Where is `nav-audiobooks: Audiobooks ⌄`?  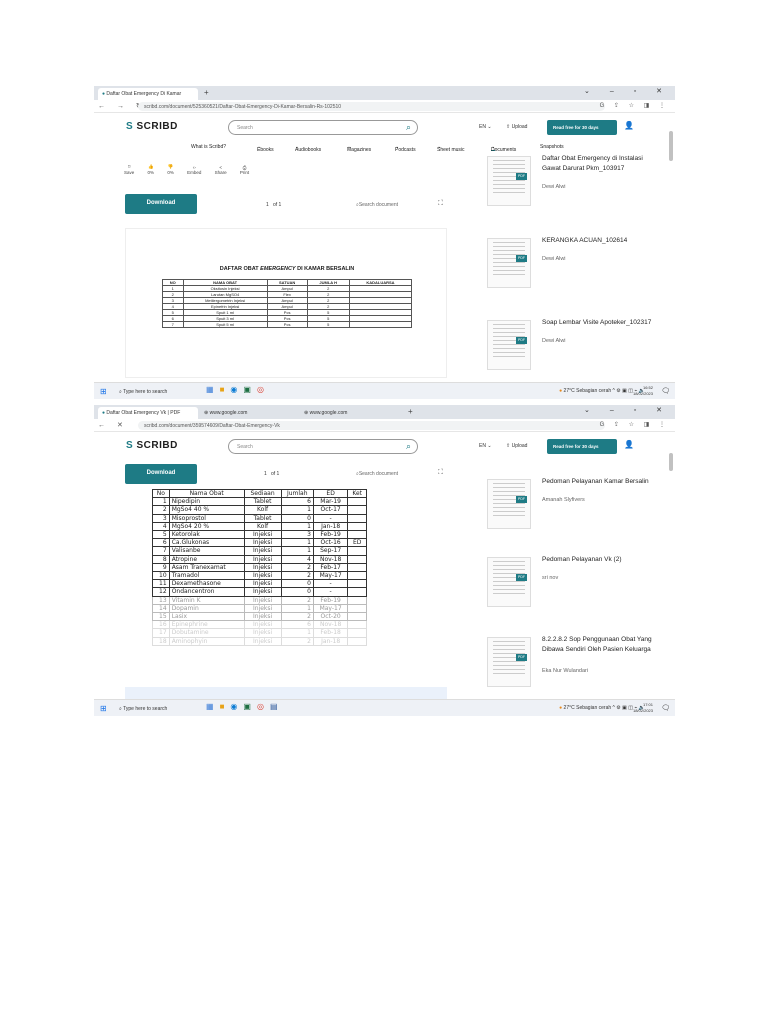
nav-audiobooks: Audiobooks ⌄ is located at coordinates (308, 148).